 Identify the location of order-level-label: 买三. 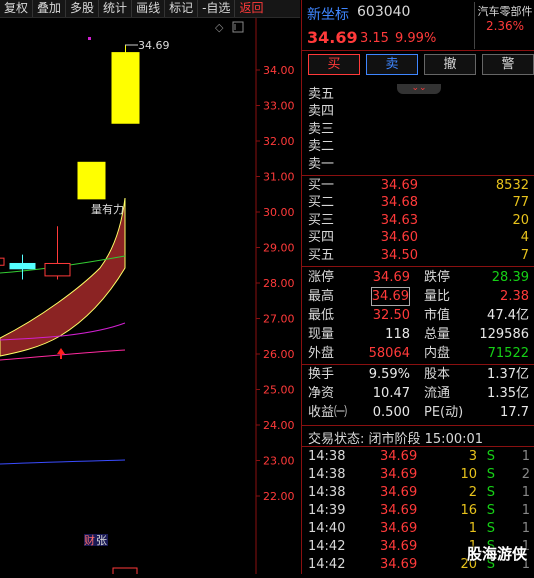
(321, 220).